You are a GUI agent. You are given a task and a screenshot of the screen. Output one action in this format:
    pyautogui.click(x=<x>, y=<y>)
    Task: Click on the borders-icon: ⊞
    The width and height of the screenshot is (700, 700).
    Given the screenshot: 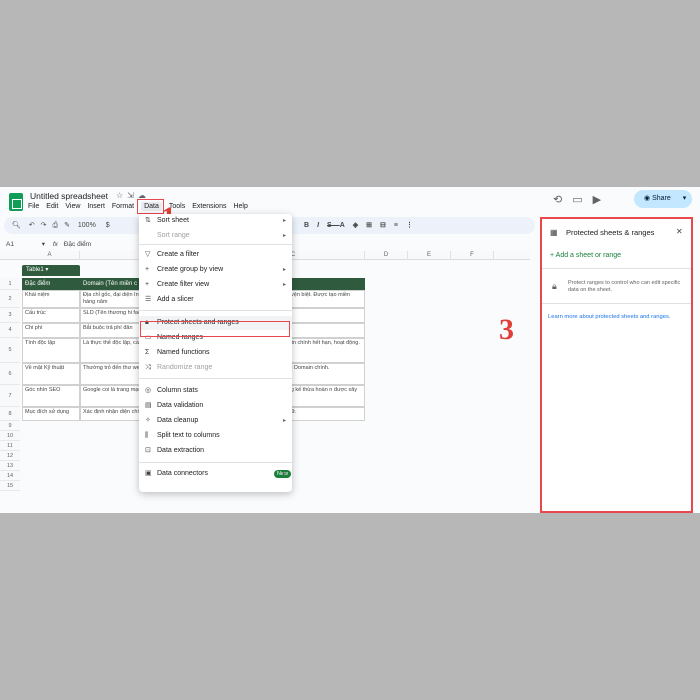 What is the action you would take?
    pyautogui.click(x=373, y=225)
    